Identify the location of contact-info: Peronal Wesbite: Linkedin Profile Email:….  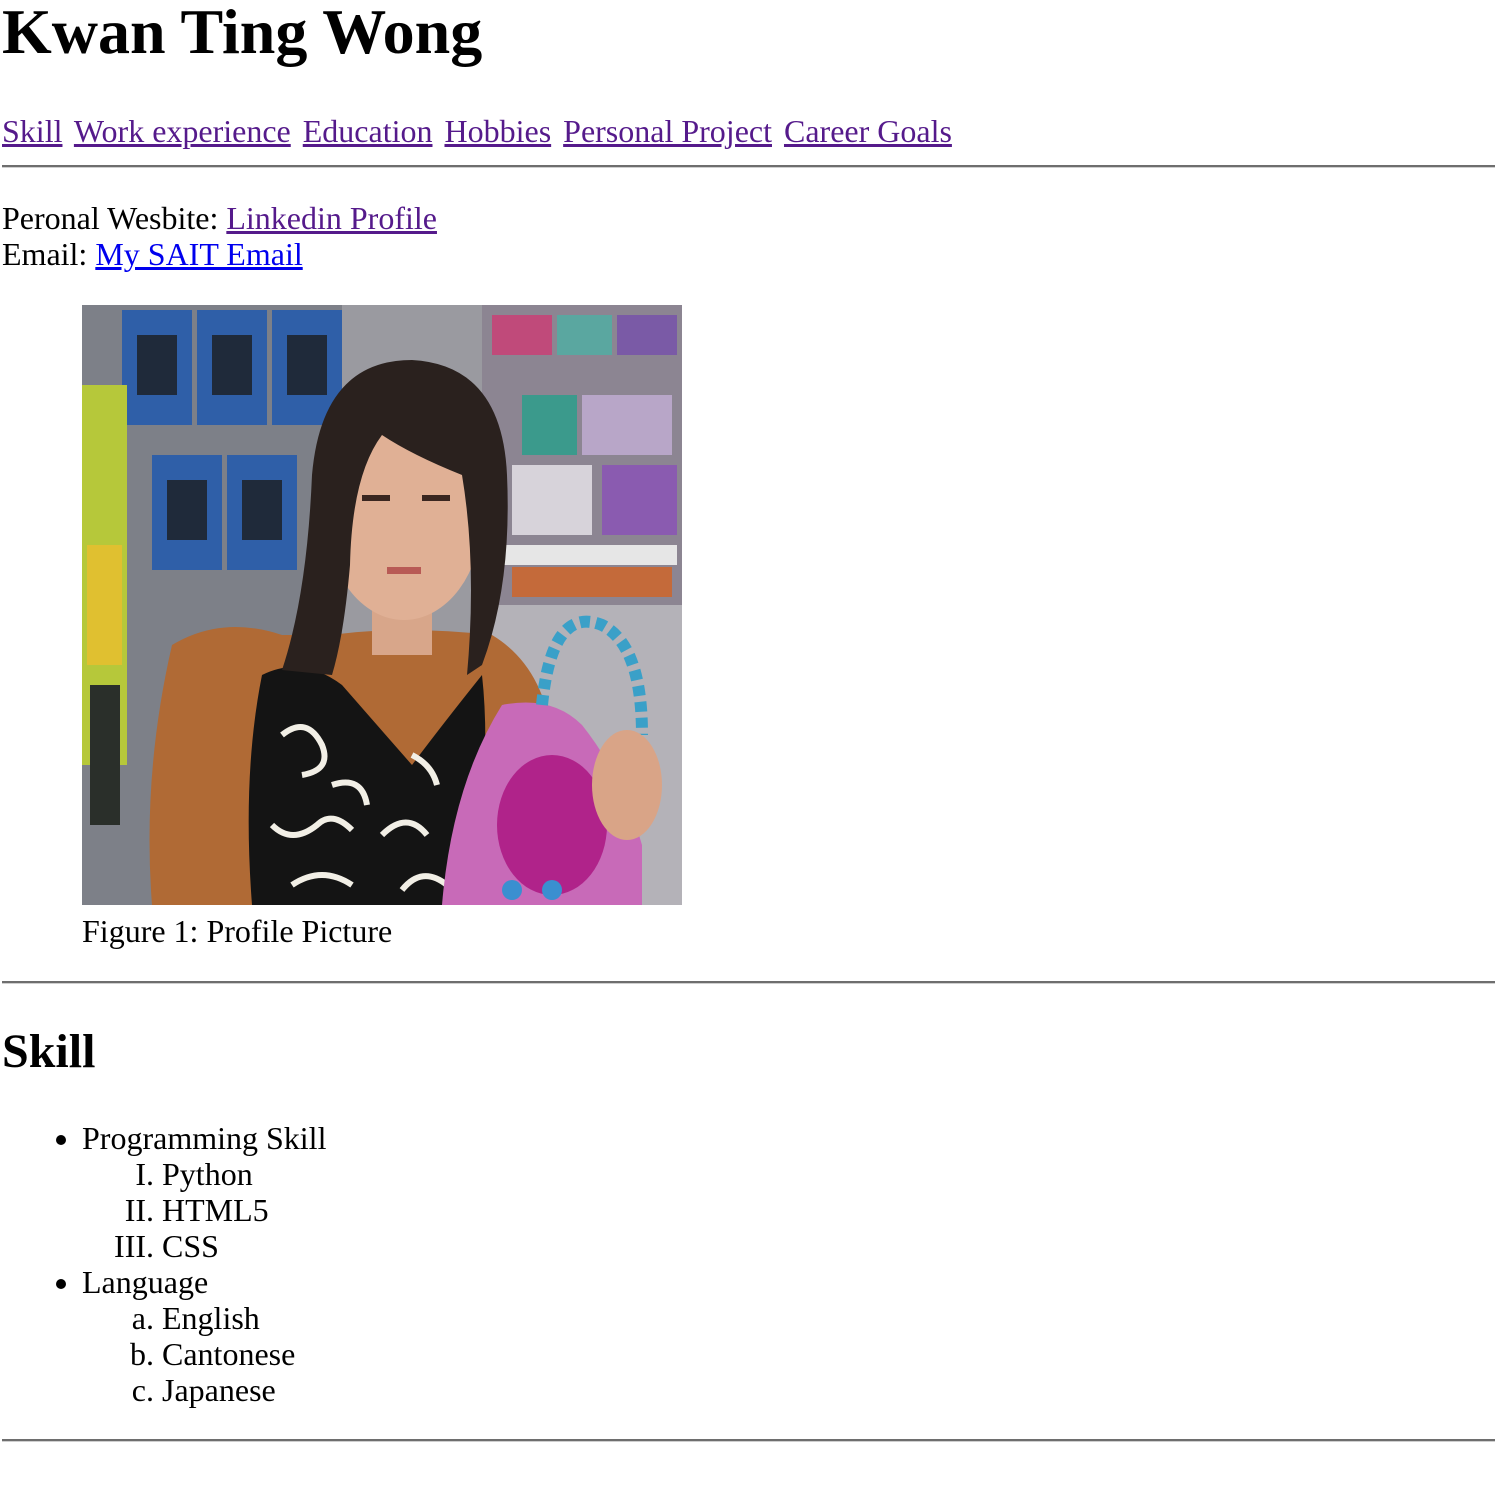
(219, 236).